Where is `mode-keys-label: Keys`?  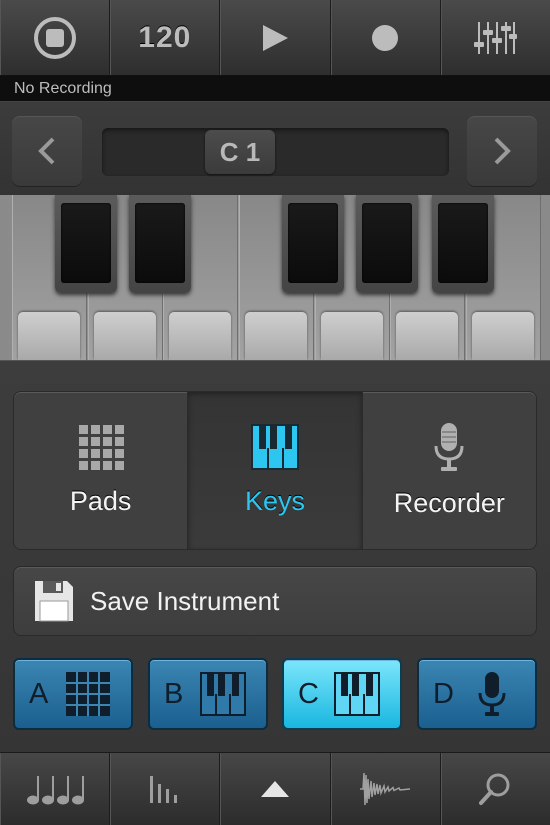 mode-keys-label: Keys is located at coordinates (274, 501).